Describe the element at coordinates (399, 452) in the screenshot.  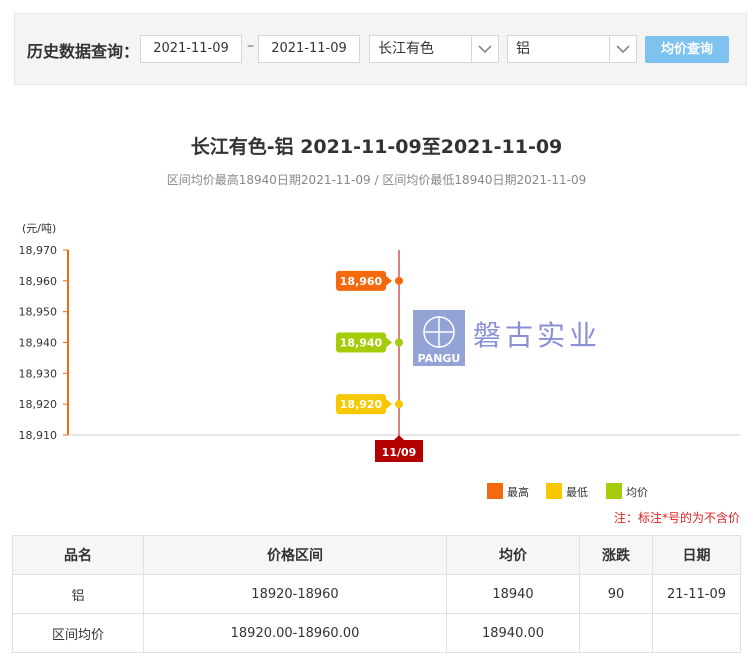
I see `x-tick-label: 11/09` at that location.